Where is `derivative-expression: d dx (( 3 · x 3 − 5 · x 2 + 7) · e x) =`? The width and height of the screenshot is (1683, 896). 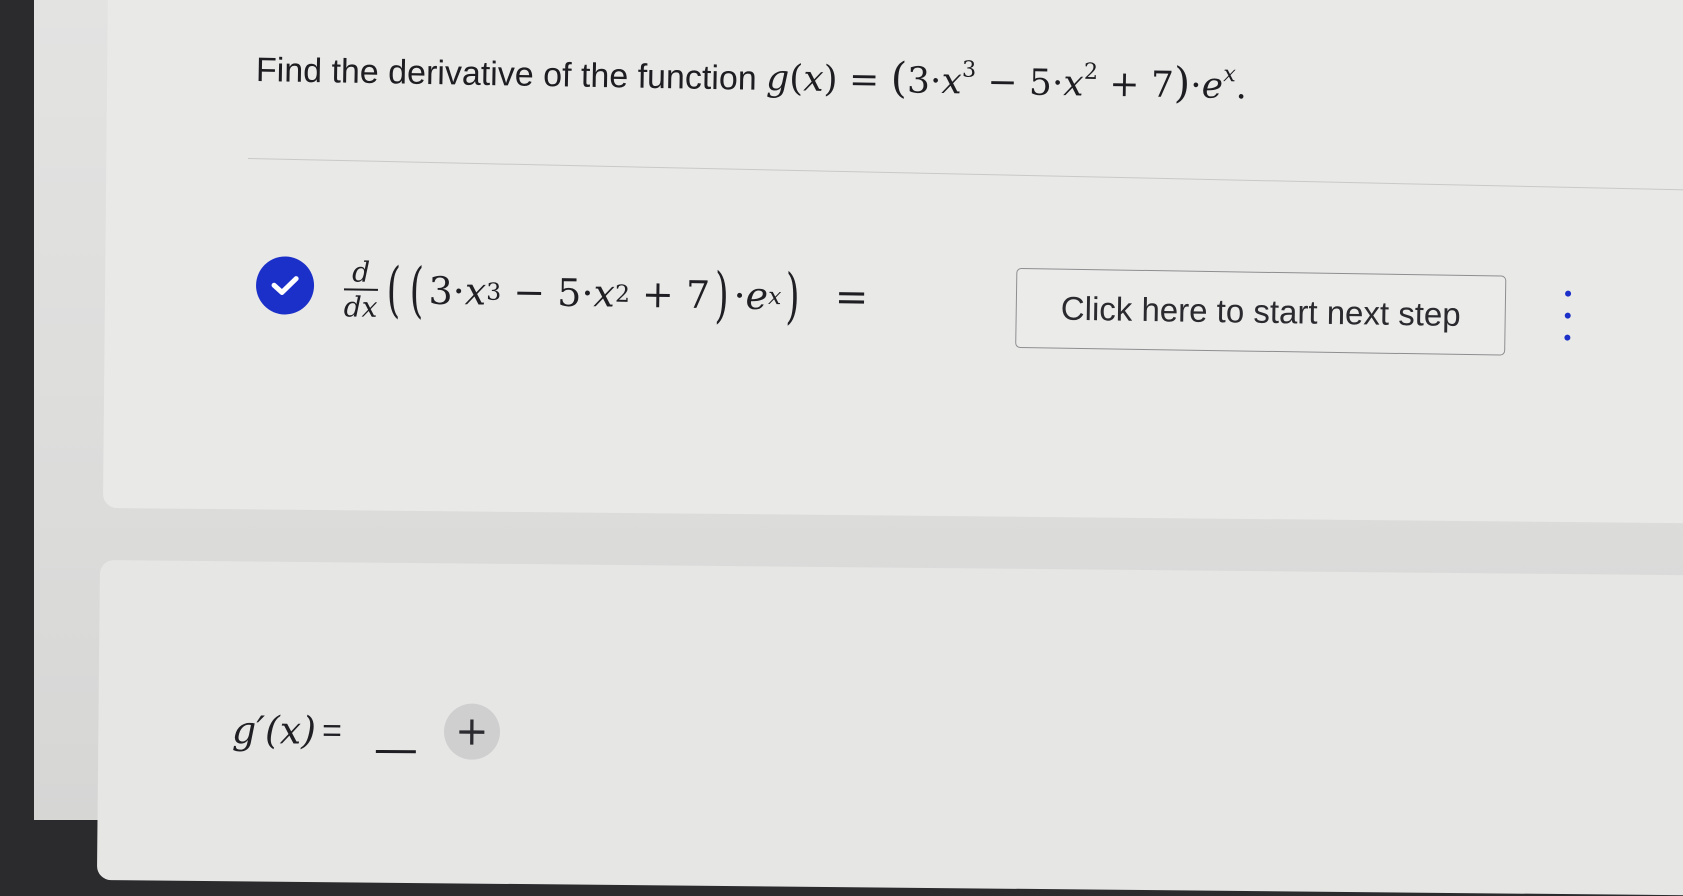 derivative-expression: d dx (( 3 · x 3 − 5 · x 2 + 7) · e x) = is located at coordinates (606, 293).